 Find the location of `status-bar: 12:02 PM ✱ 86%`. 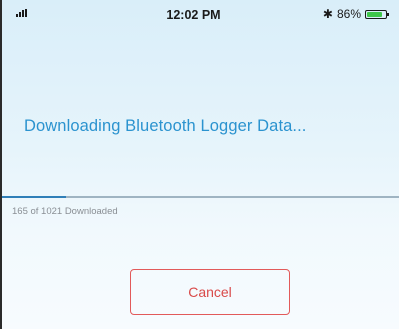

status-bar: 12:02 PM ✱ 86% is located at coordinates (200, 15).